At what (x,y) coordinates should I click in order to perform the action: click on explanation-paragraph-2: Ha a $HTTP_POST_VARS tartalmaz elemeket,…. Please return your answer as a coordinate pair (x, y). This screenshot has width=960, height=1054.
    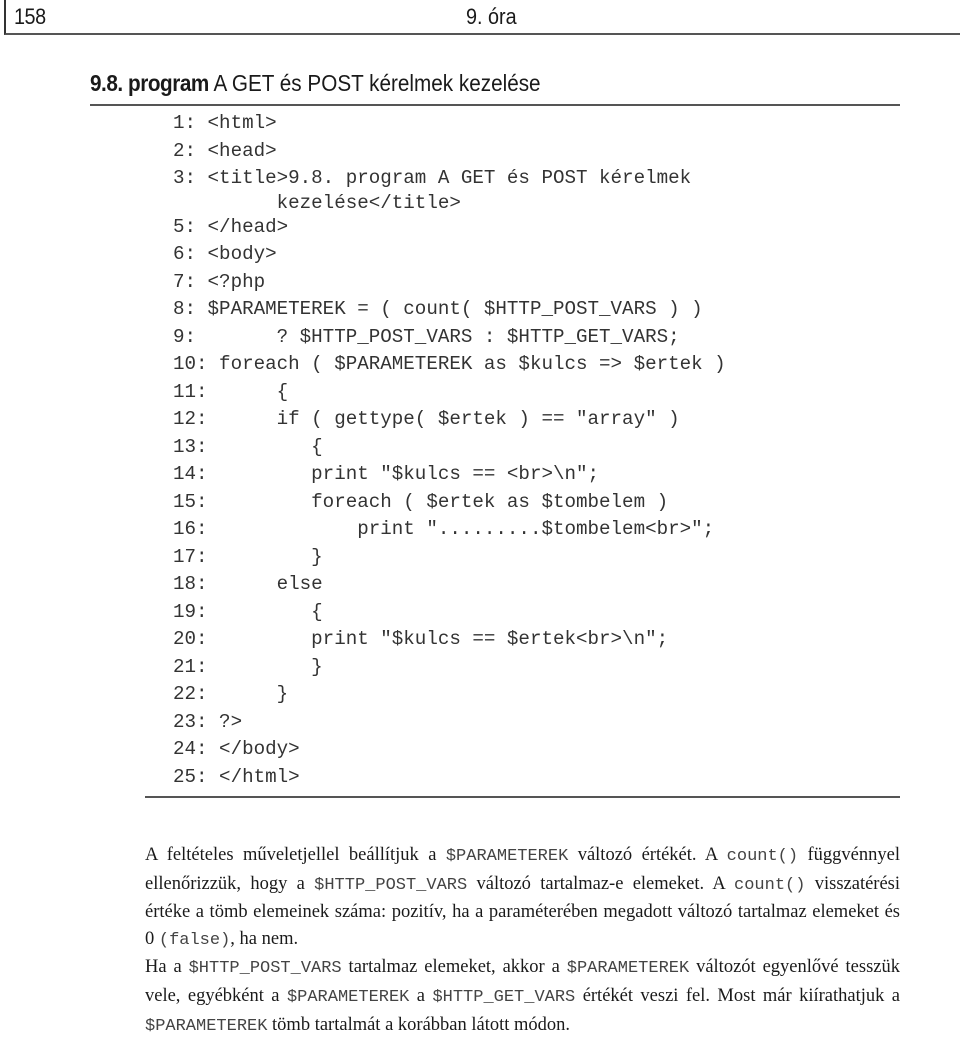
    Looking at the image, I should click on (522, 997).